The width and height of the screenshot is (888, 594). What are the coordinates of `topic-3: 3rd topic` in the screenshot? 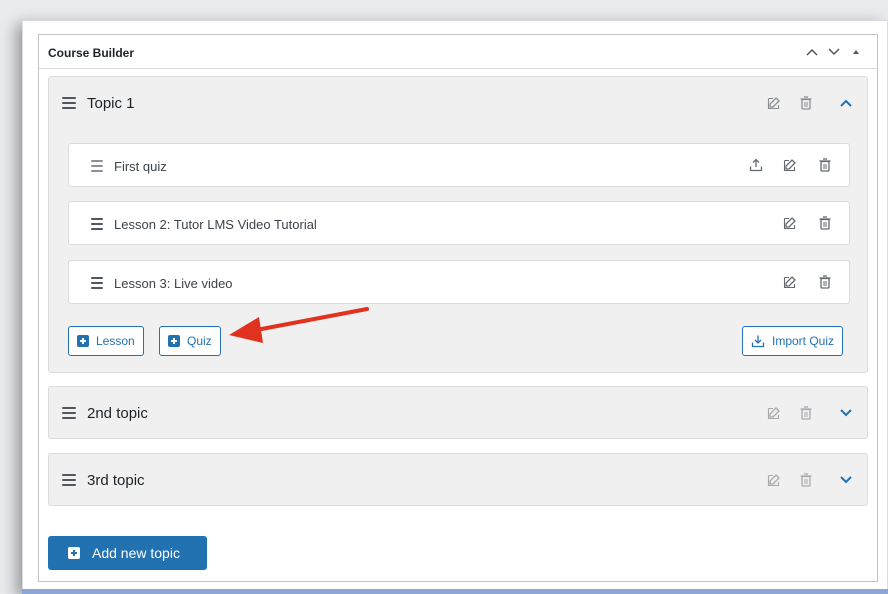 It's located at (458, 479).